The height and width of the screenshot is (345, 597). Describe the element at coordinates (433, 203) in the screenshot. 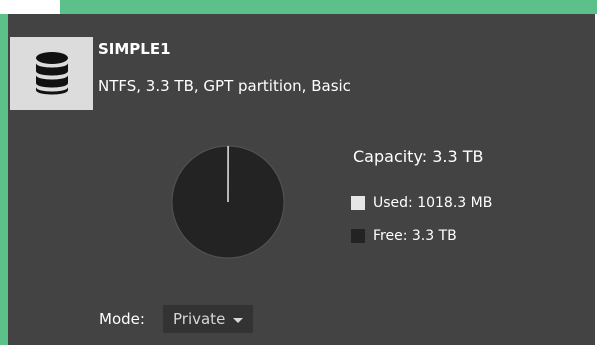

I see `used-label: Used: 1018.3 MB` at that location.